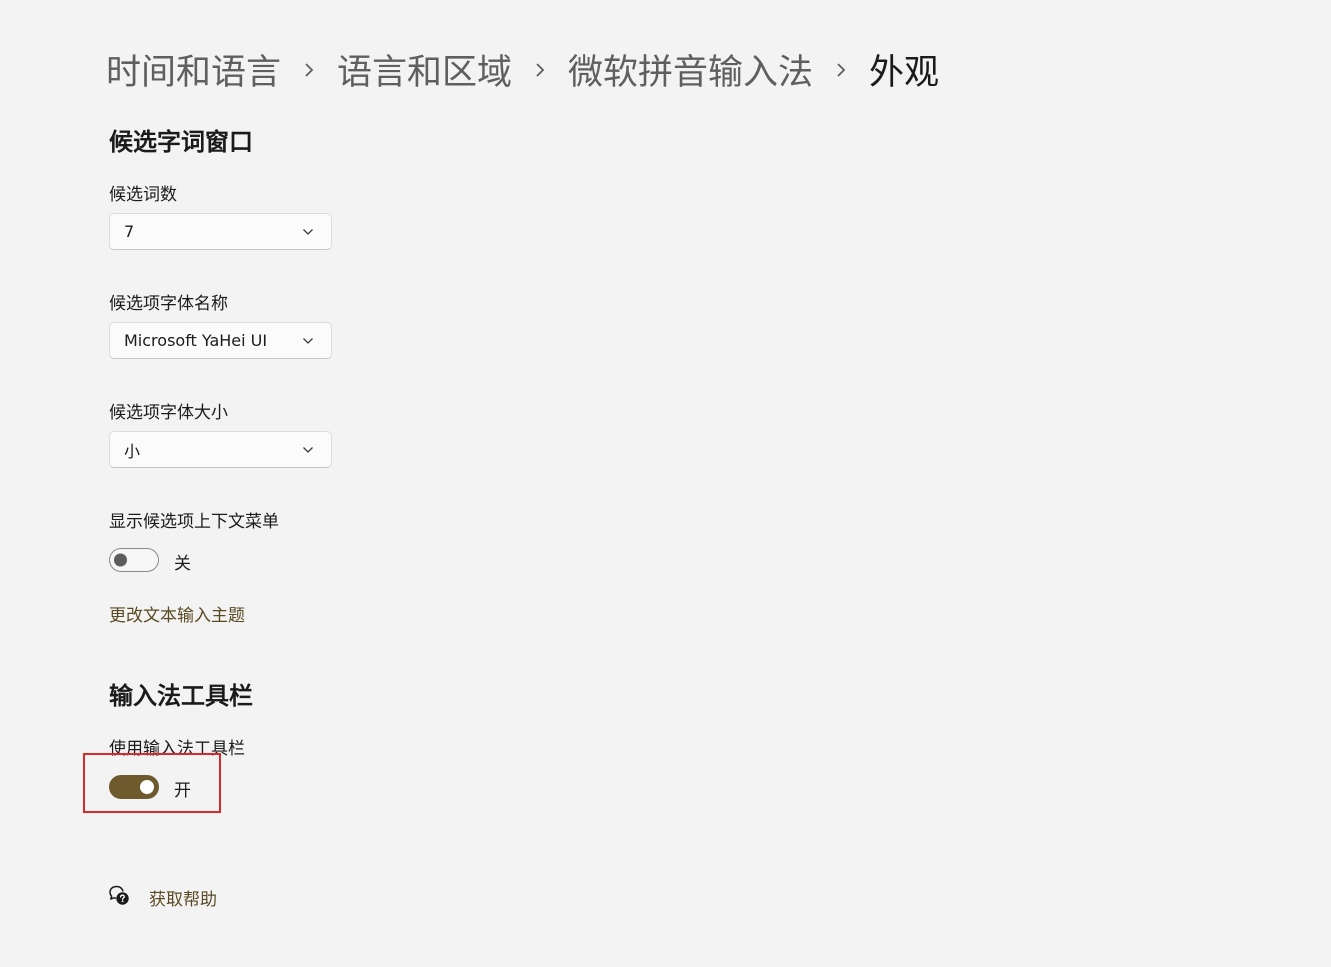 The width and height of the screenshot is (1331, 967). What do you see at coordinates (143, 195) in the screenshot?
I see `candidate-count-label: 候选词数` at bounding box center [143, 195].